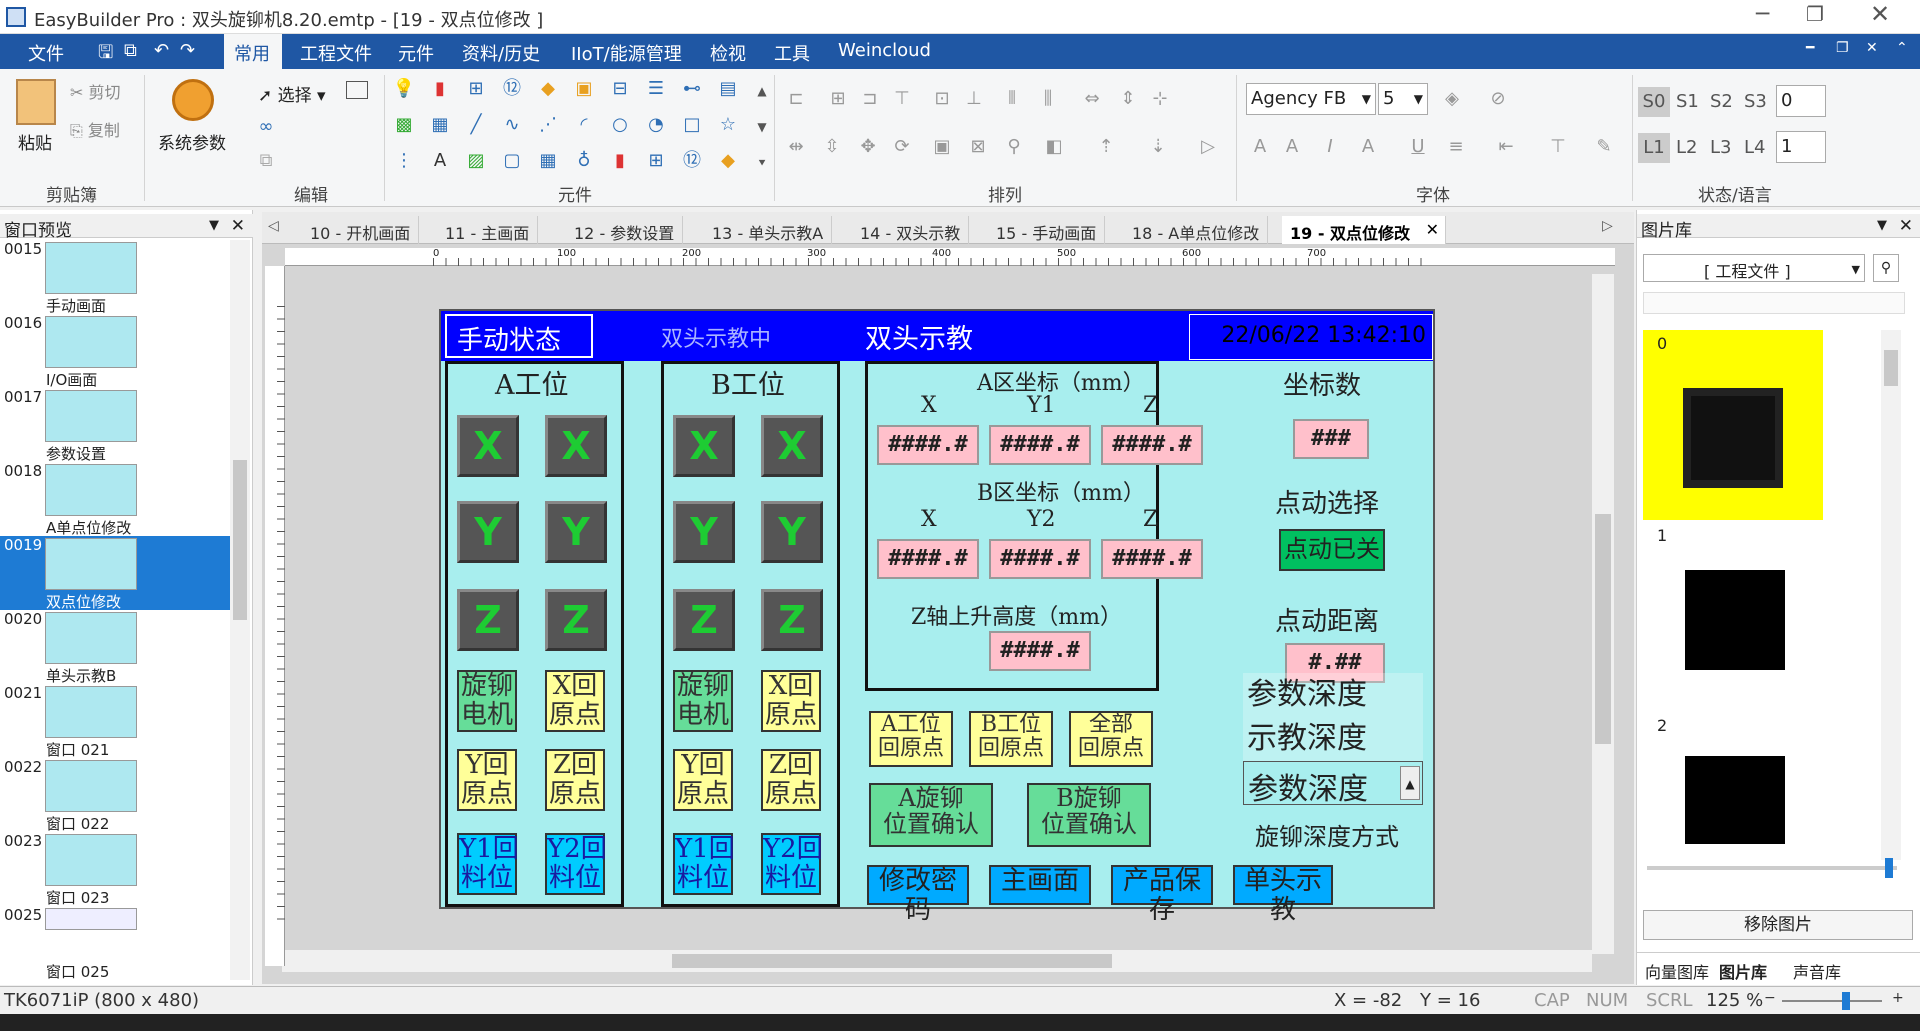 The image size is (1920, 1031). What do you see at coordinates (1048, 99) in the screenshot?
I see `distribute-v-icon: ⫼` at bounding box center [1048, 99].